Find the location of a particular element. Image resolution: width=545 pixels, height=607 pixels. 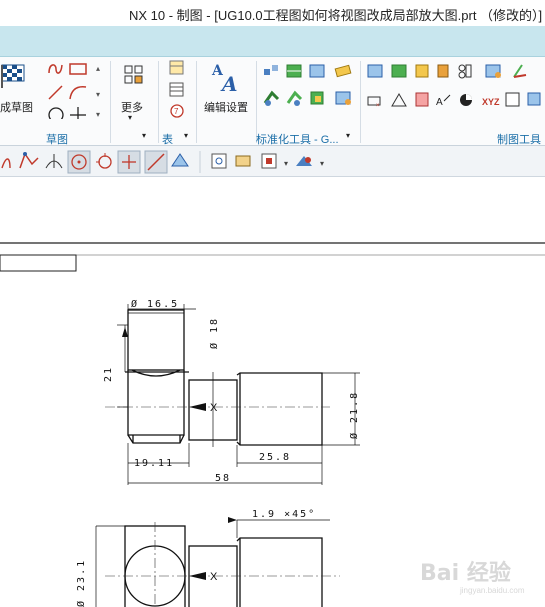

std-tool-6-icon is located at coordinates (294, 98).